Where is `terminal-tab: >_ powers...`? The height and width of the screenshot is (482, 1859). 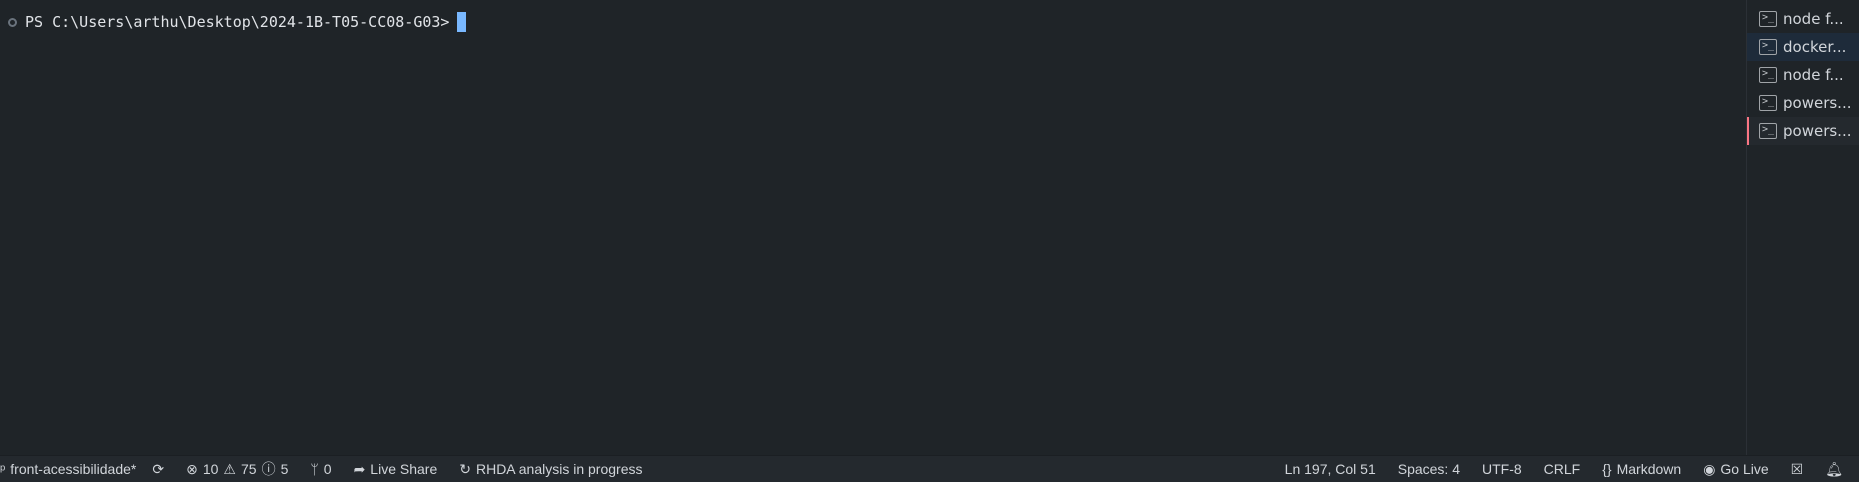 terminal-tab: >_ powers... is located at coordinates (1803, 103).